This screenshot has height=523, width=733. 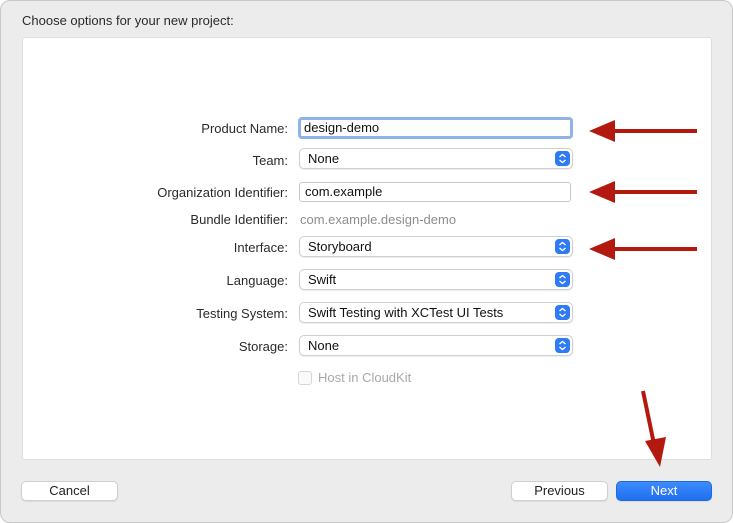 I want to click on organization-identifier-value: com.example, so click(x=344, y=191).